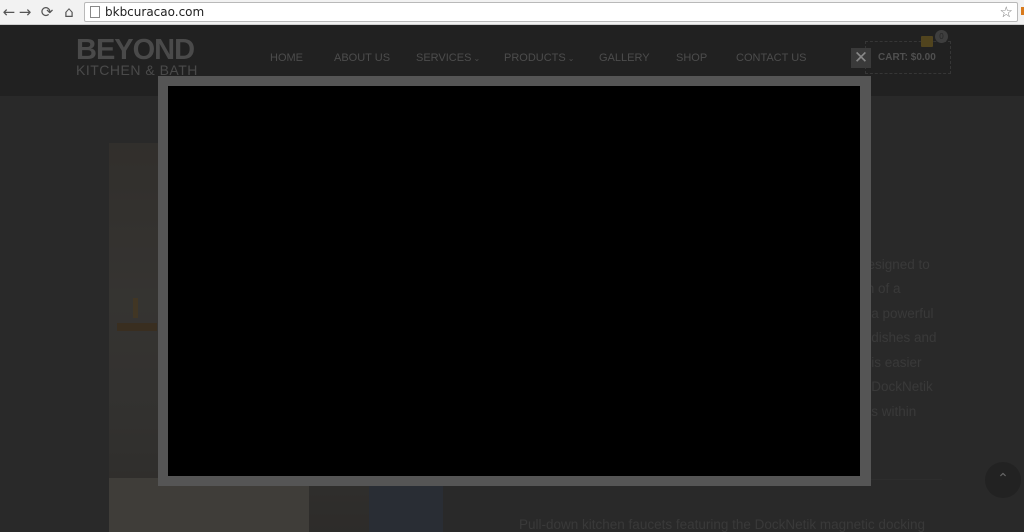 The height and width of the screenshot is (532, 1024). What do you see at coordinates (95, 12) in the screenshot?
I see `page-icon` at bounding box center [95, 12].